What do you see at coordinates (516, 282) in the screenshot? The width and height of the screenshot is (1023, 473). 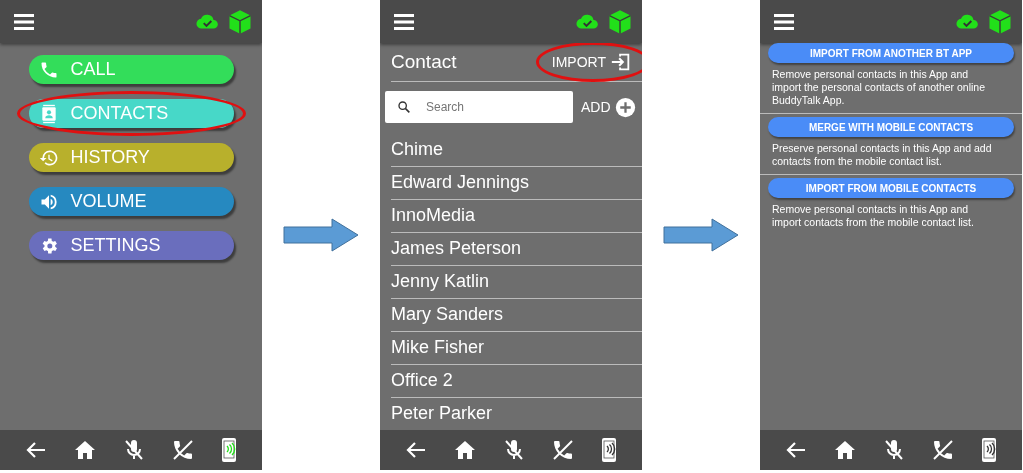 I see `contact-item: Jenny Katlin` at bounding box center [516, 282].